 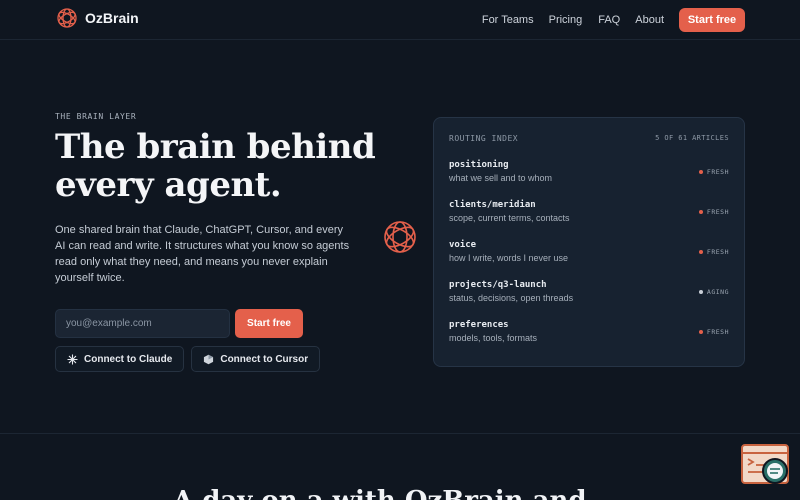 What do you see at coordinates (712, 20) in the screenshot?
I see `nav-start-free-button: Start free` at bounding box center [712, 20].